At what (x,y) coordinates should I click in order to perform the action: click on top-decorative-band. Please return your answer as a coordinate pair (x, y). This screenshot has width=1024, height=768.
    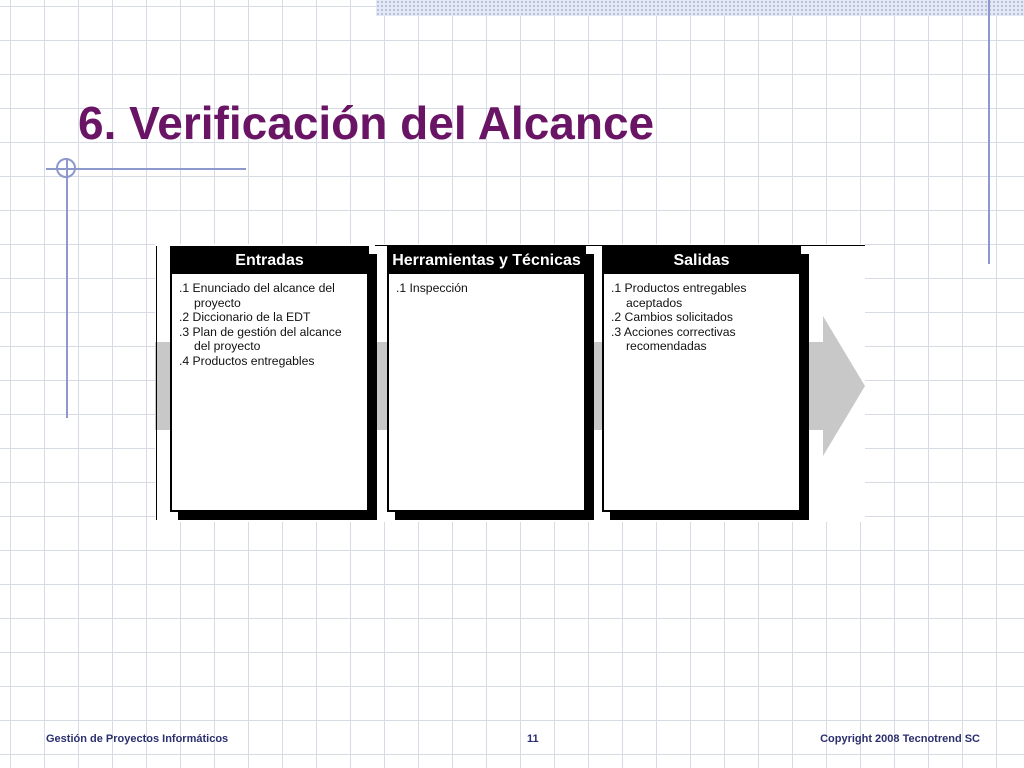
    Looking at the image, I should click on (700, 8).